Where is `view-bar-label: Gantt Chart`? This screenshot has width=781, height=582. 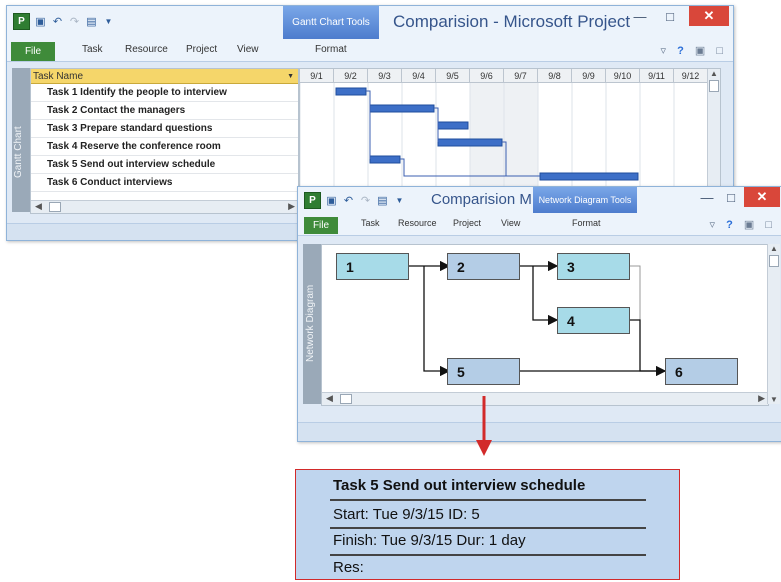 view-bar-label: Gantt Chart is located at coordinates (18, 152).